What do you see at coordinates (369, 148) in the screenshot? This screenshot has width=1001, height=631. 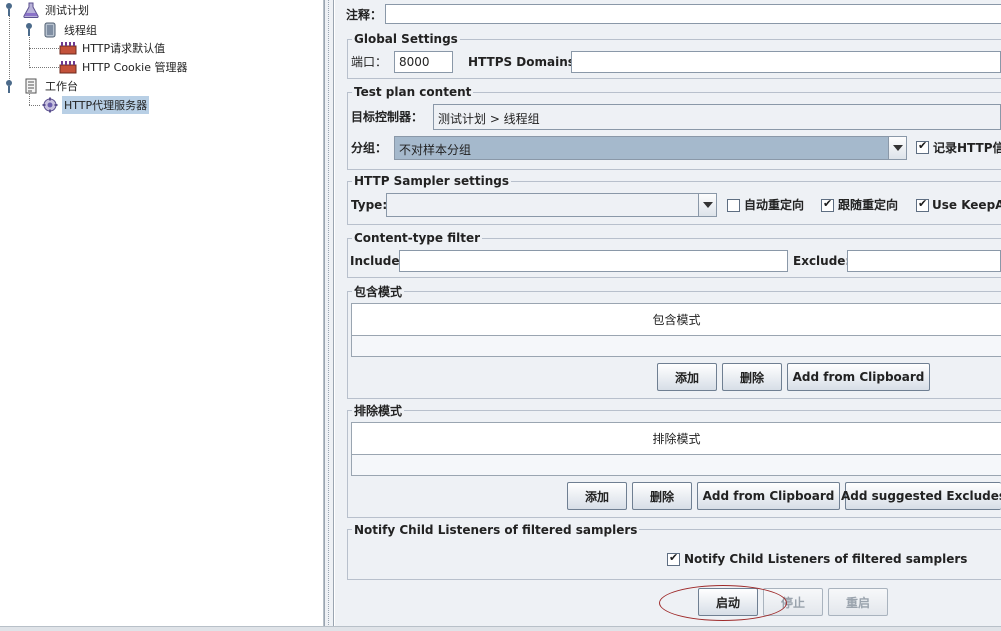 I see `grouping-label: 分组：` at bounding box center [369, 148].